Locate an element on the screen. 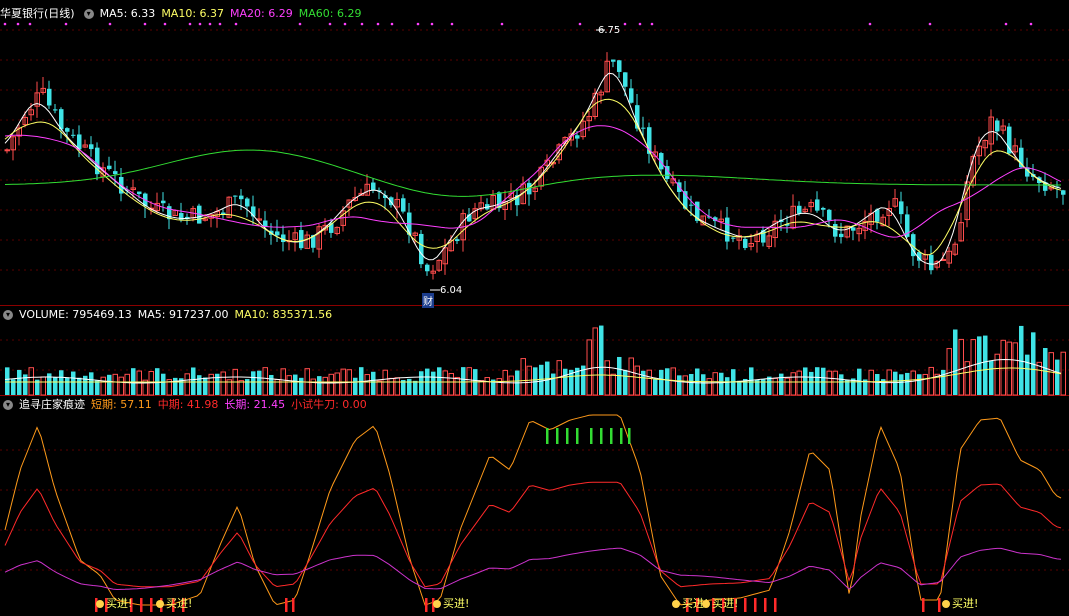 This screenshot has height=616, width=1069. low-price-marker: 6.04 is located at coordinates (451, 290).